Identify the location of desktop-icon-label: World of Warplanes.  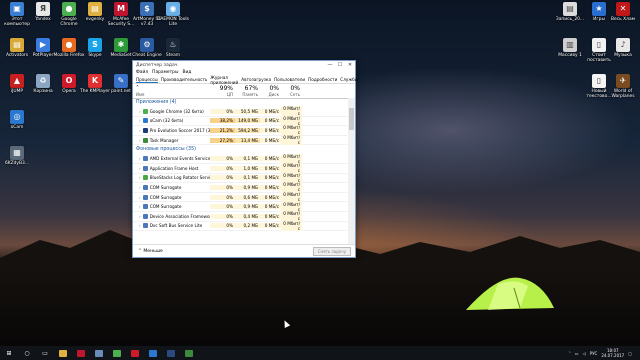
(623, 94).